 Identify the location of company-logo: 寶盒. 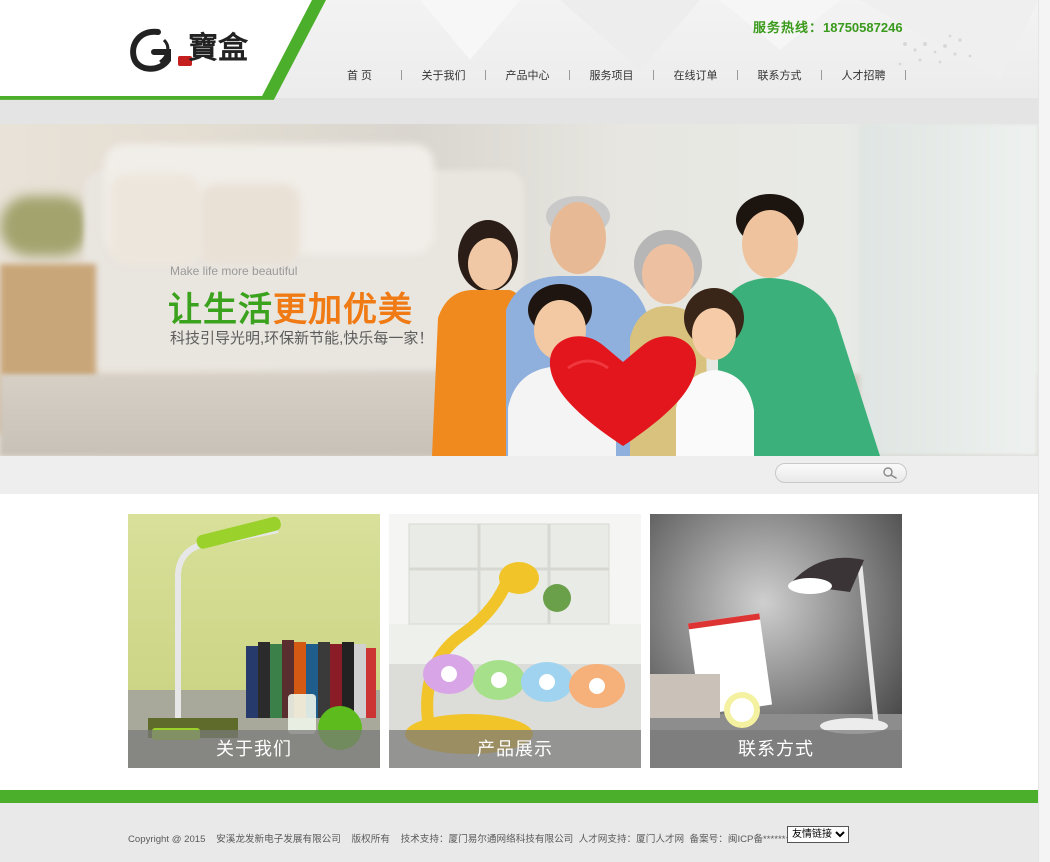
(196, 49).